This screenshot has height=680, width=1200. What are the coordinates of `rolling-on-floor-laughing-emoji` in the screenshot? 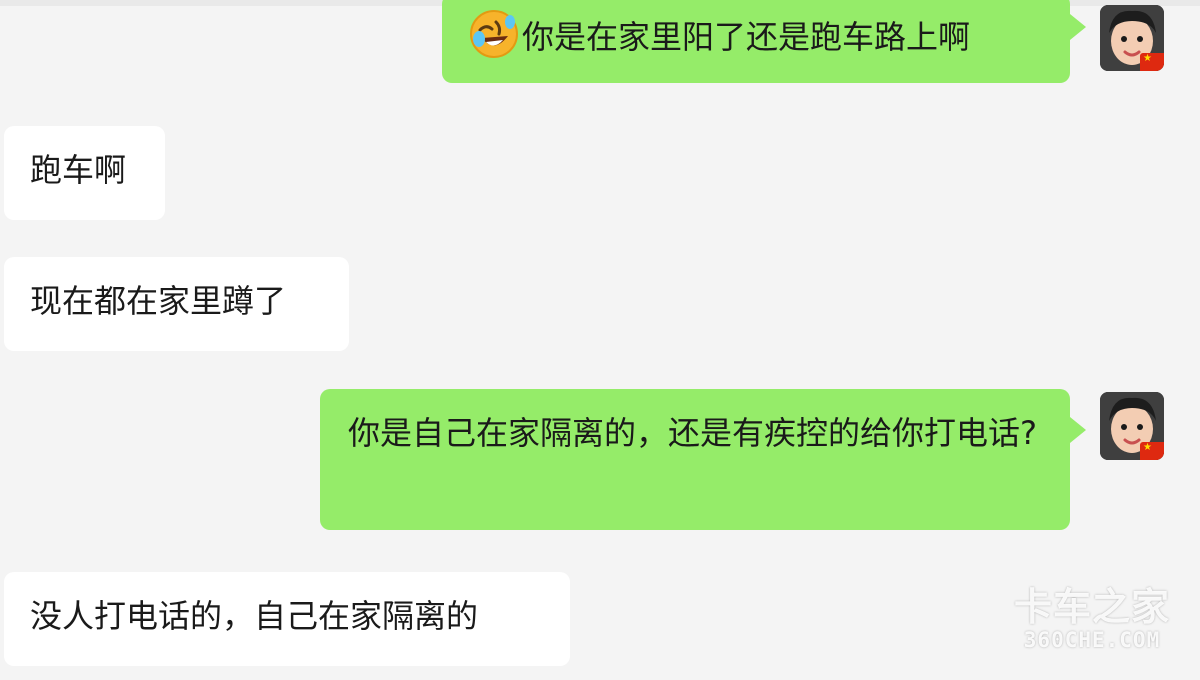 It's located at (494, 34).